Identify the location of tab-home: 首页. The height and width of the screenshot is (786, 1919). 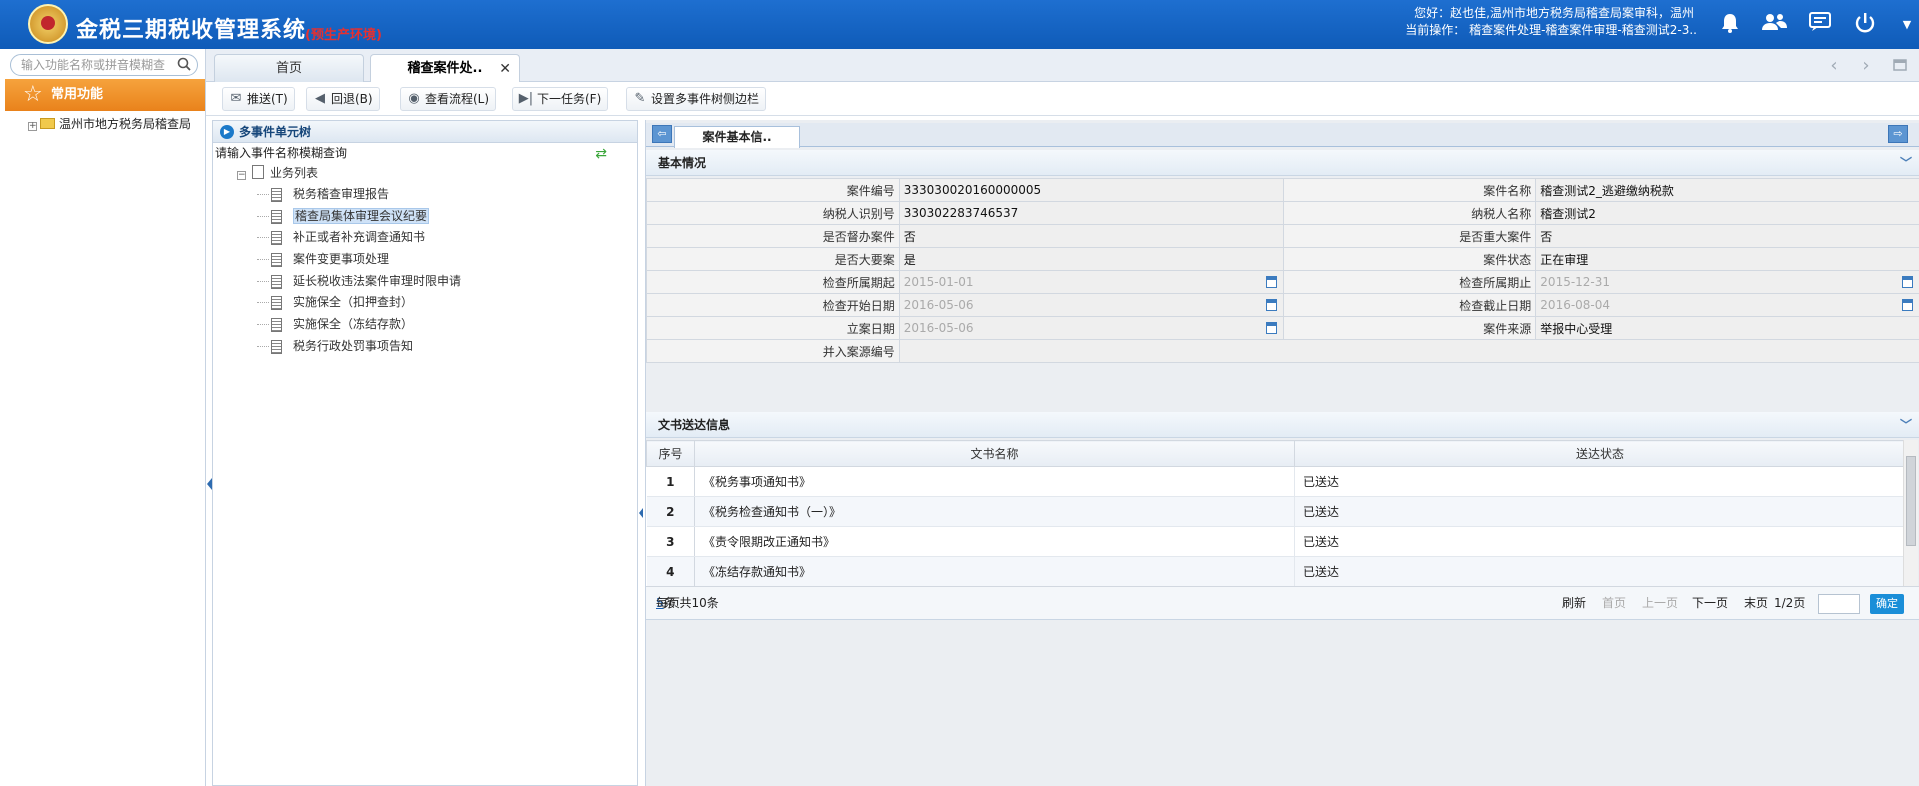
(289, 68).